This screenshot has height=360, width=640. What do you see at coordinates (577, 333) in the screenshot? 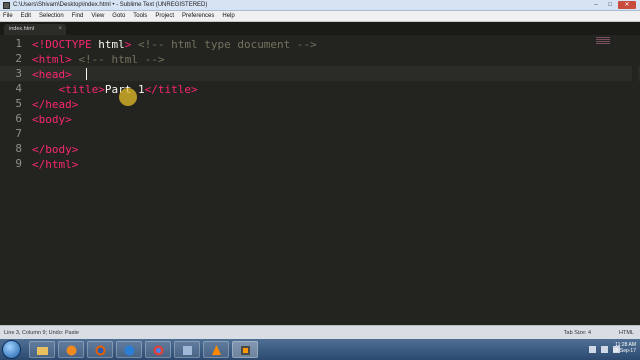
I see `tab-size-selector: Tab Size: 4` at bounding box center [577, 333].